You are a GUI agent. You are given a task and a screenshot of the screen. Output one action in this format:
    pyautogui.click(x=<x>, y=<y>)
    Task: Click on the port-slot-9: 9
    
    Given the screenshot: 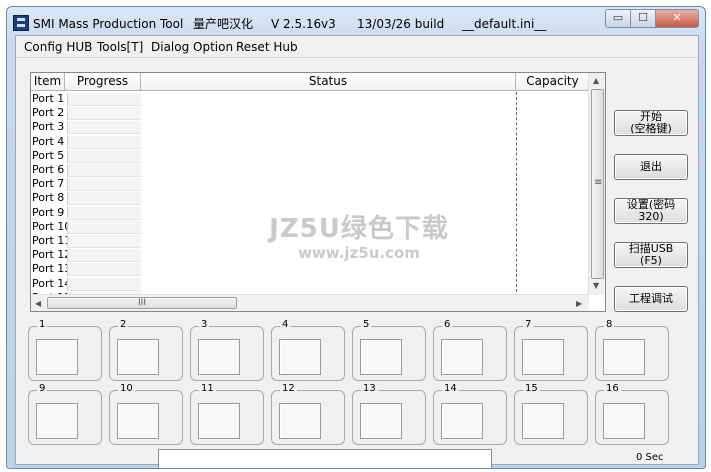 What is the action you would take?
    pyautogui.click(x=65, y=414)
    